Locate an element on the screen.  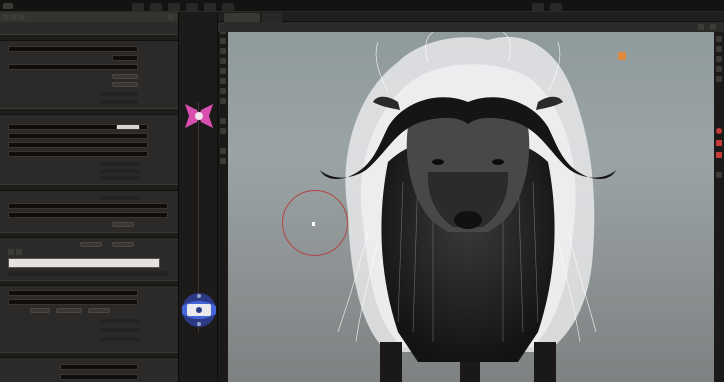
other-view-tab is located at coordinates (272, 17).